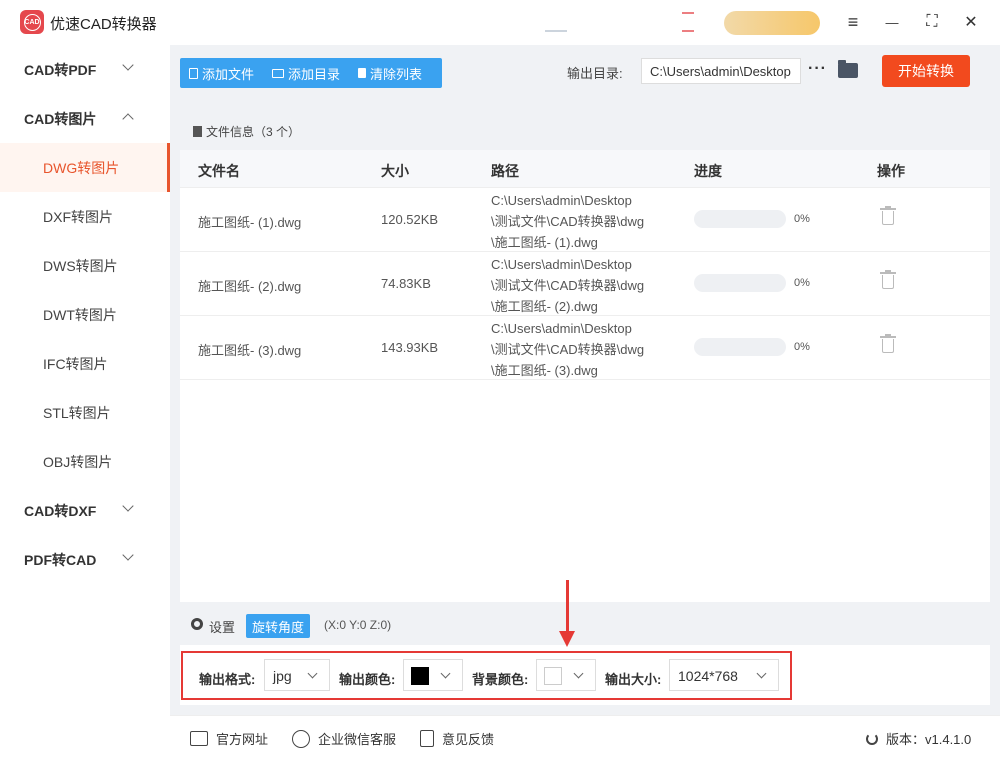 This screenshot has width=1000, height=760. What do you see at coordinates (410, 347) in the screenshot?
I see `file-size: 143.93KB` at bounding box center [410, 347].